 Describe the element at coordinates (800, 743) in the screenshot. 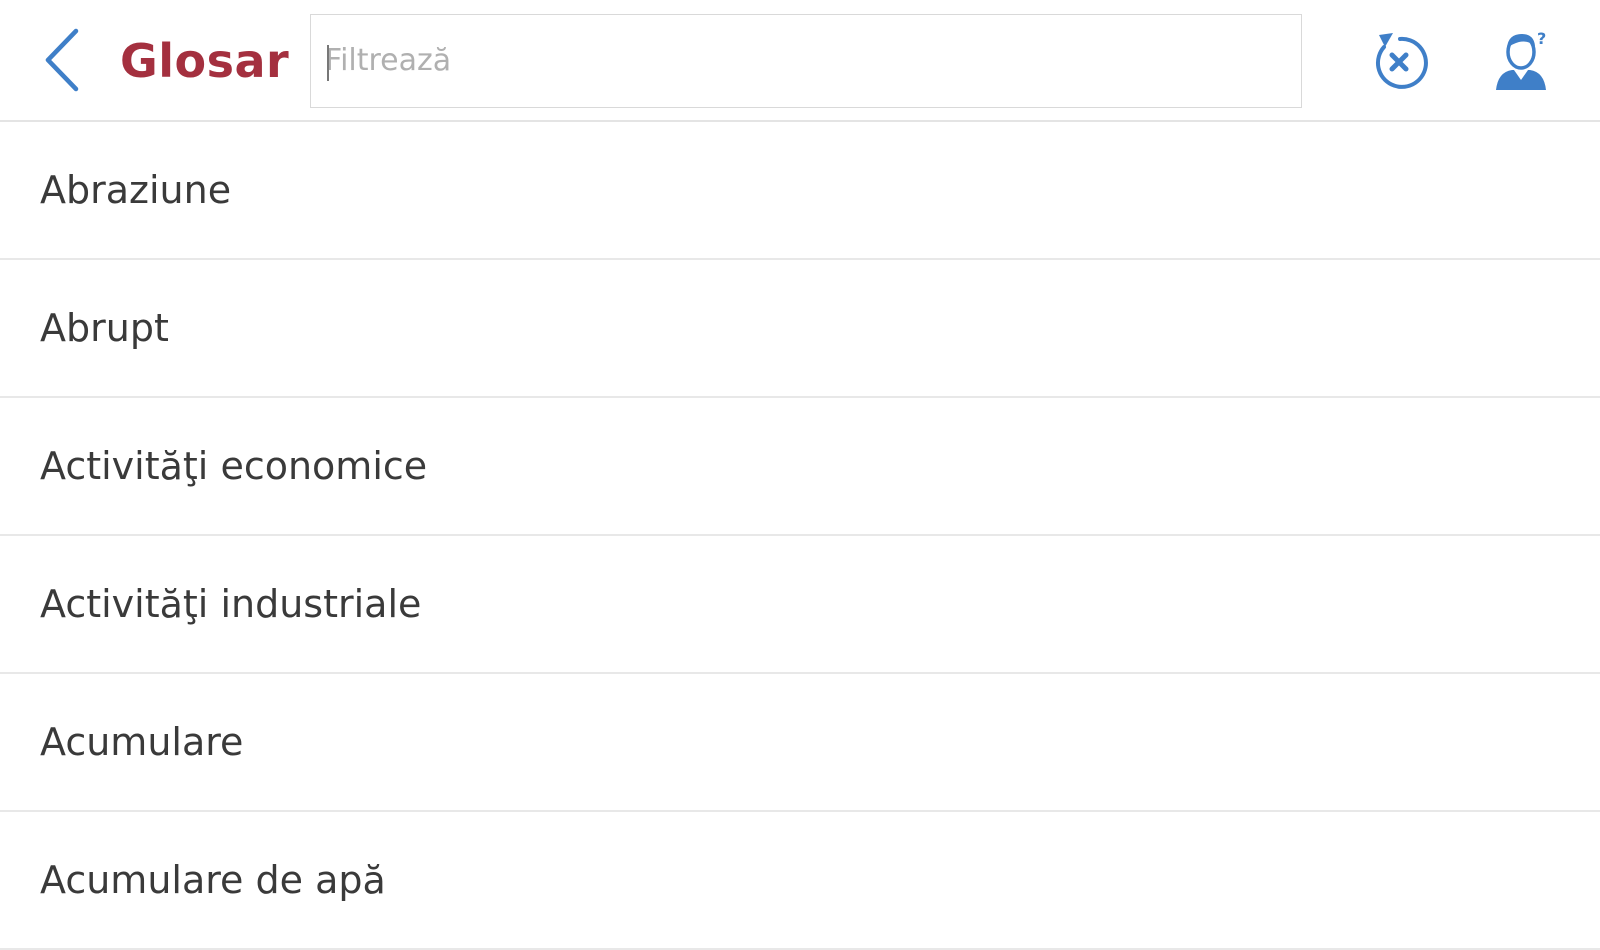

I see `glossary-item: Acumulare` at that location.